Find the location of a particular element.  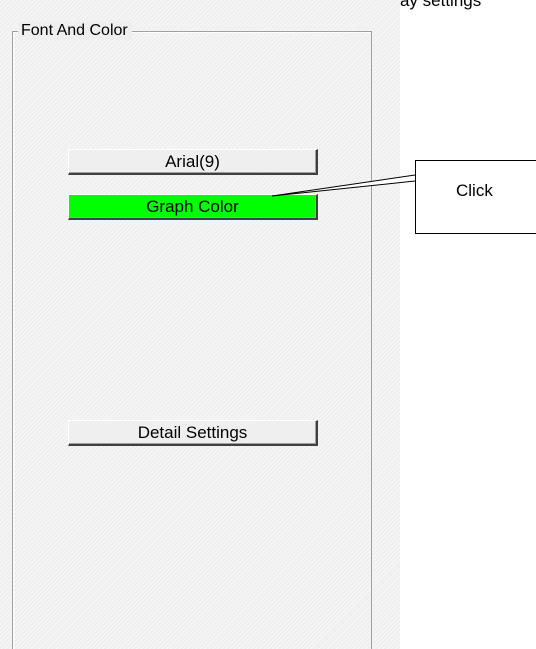

detail-settings-button: Detail Settings is located at coordinates (193, 433).